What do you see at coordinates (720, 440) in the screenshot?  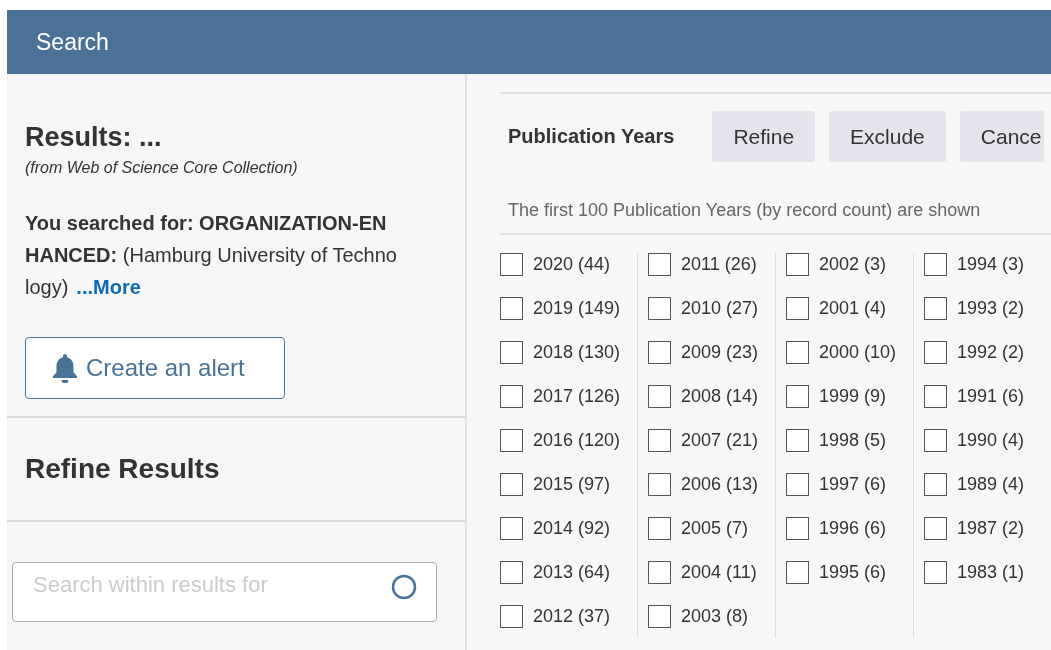 I see `year-option-label: 2007 (21)` at bounding box center [720, 440].